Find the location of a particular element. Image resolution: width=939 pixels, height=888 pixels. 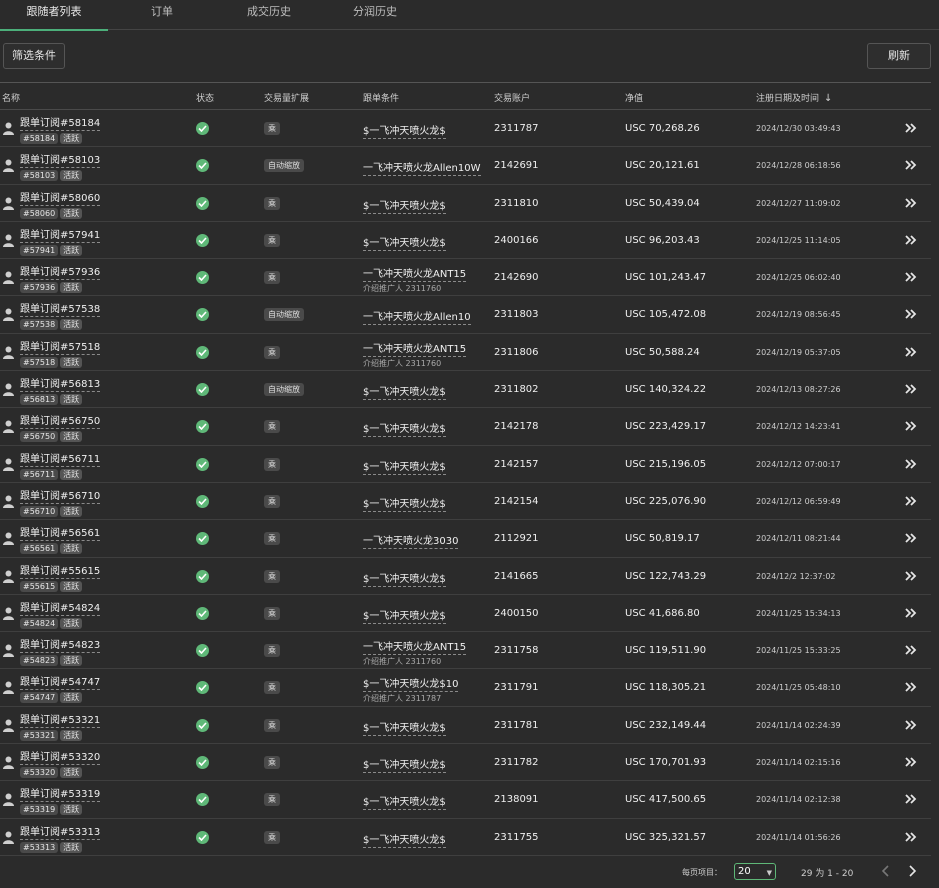

copy-condition-name: 一飞冲天喷火龙3030 is located at coordinates (411, 541).